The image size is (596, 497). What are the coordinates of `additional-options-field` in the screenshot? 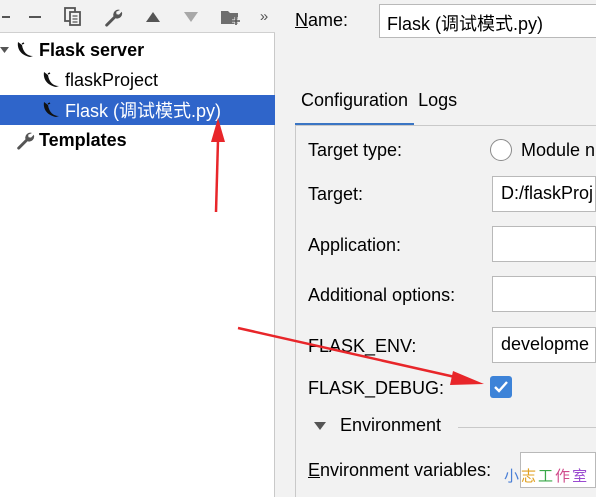 It's located at (544, 294).